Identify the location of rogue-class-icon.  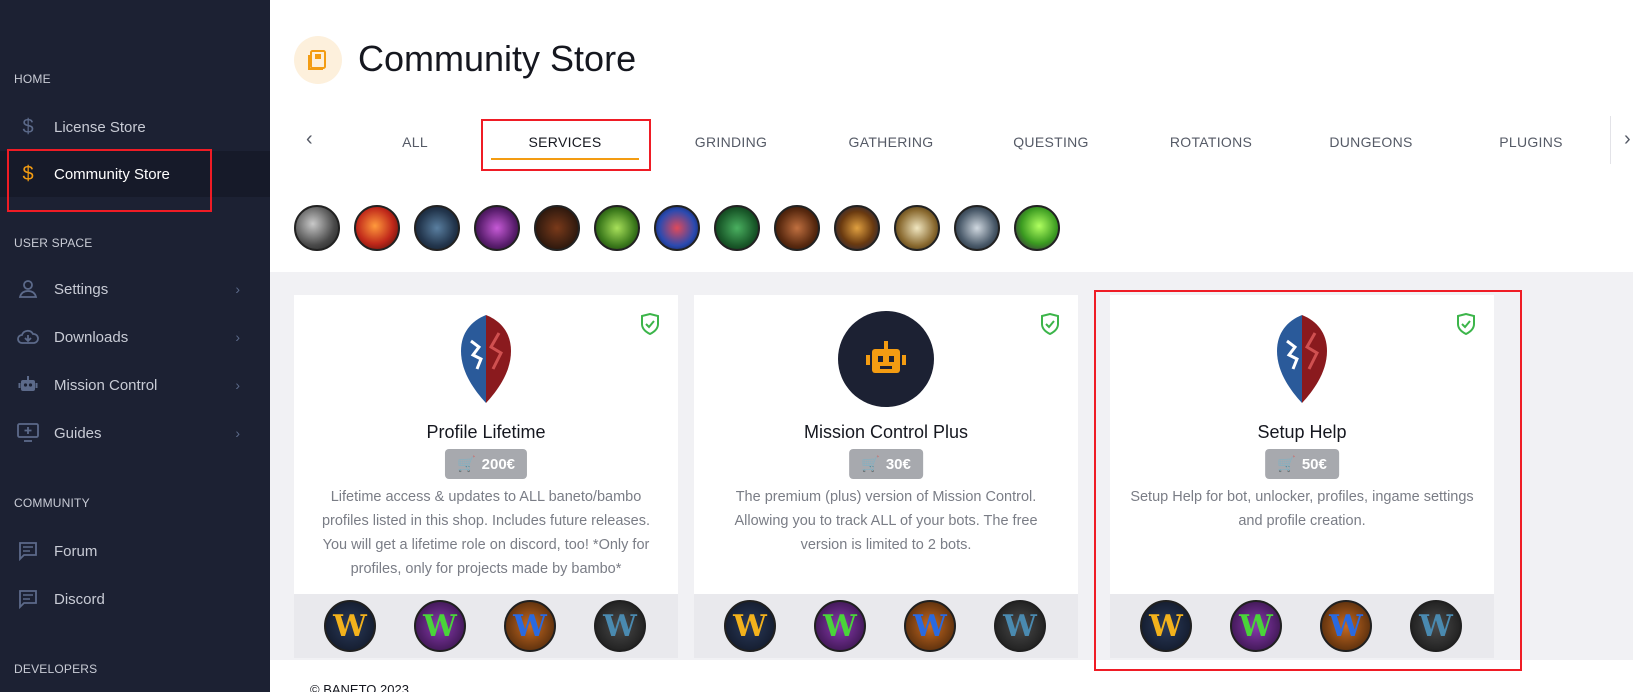
(617, 228).